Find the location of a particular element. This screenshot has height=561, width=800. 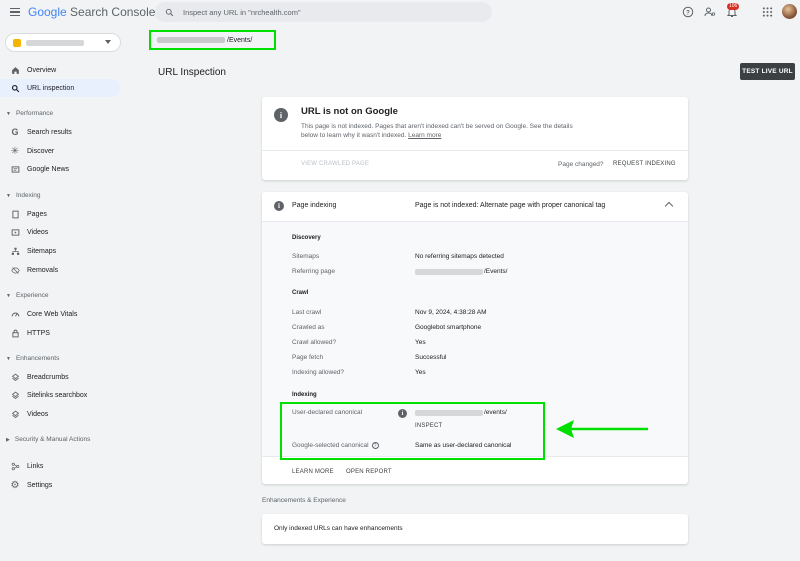

sitemap-icon is located at coordinates (15, 251).